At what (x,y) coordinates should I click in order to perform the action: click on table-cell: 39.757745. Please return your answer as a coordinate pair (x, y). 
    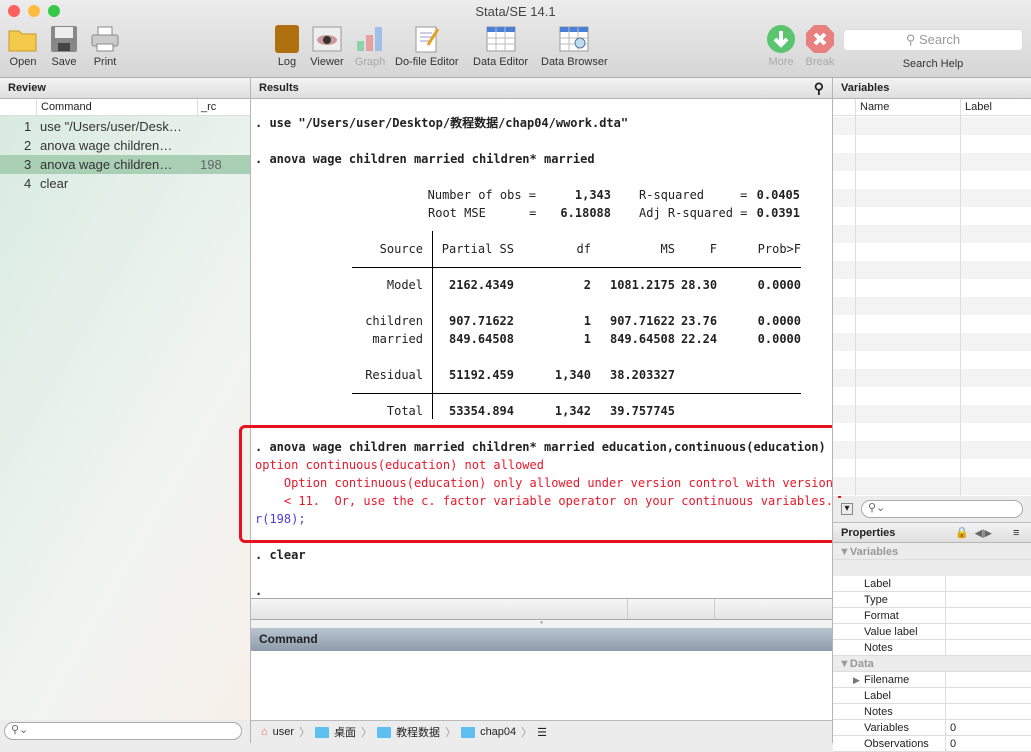
    Looking at the image, I should click on (642, 411).